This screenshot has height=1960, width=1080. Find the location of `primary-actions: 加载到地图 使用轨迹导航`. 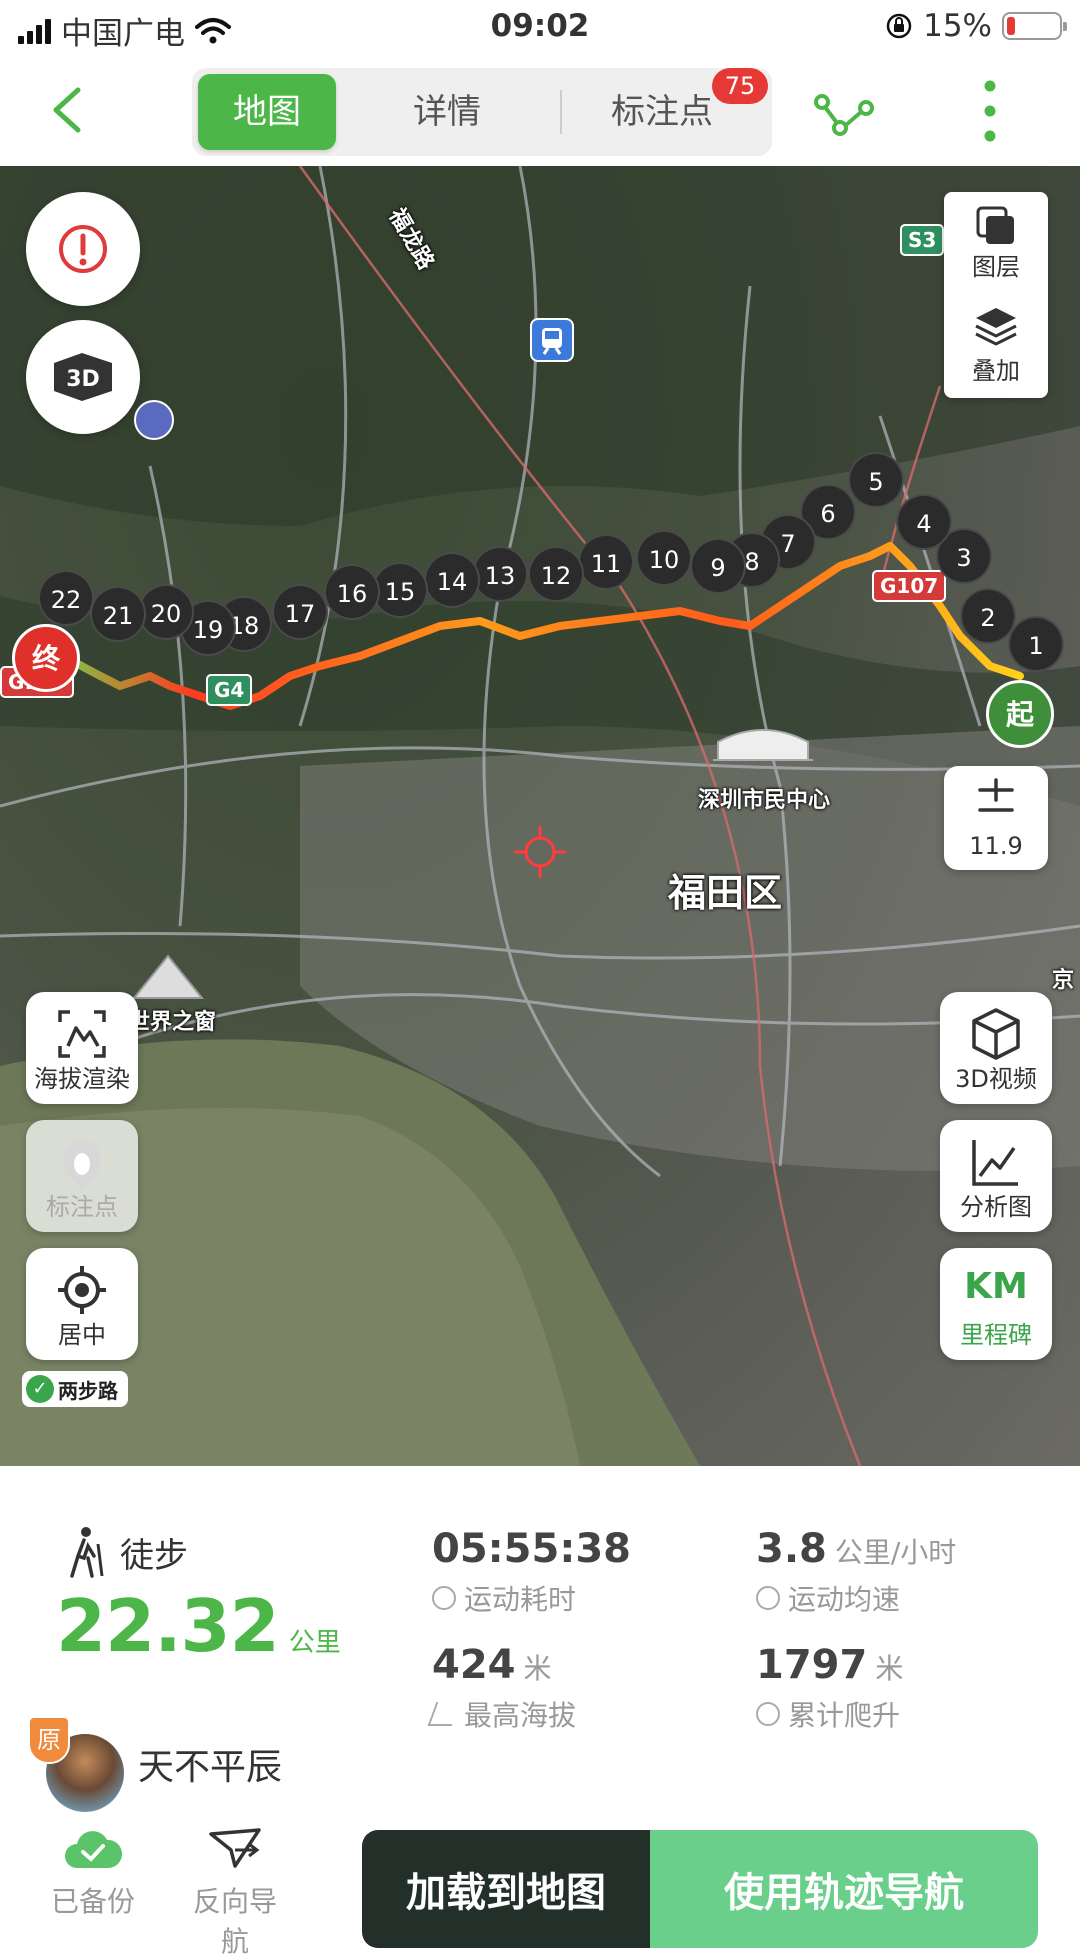

primary-actions: 加载到地图 使用轨迹导航 is located at coordinates (700, 1889).